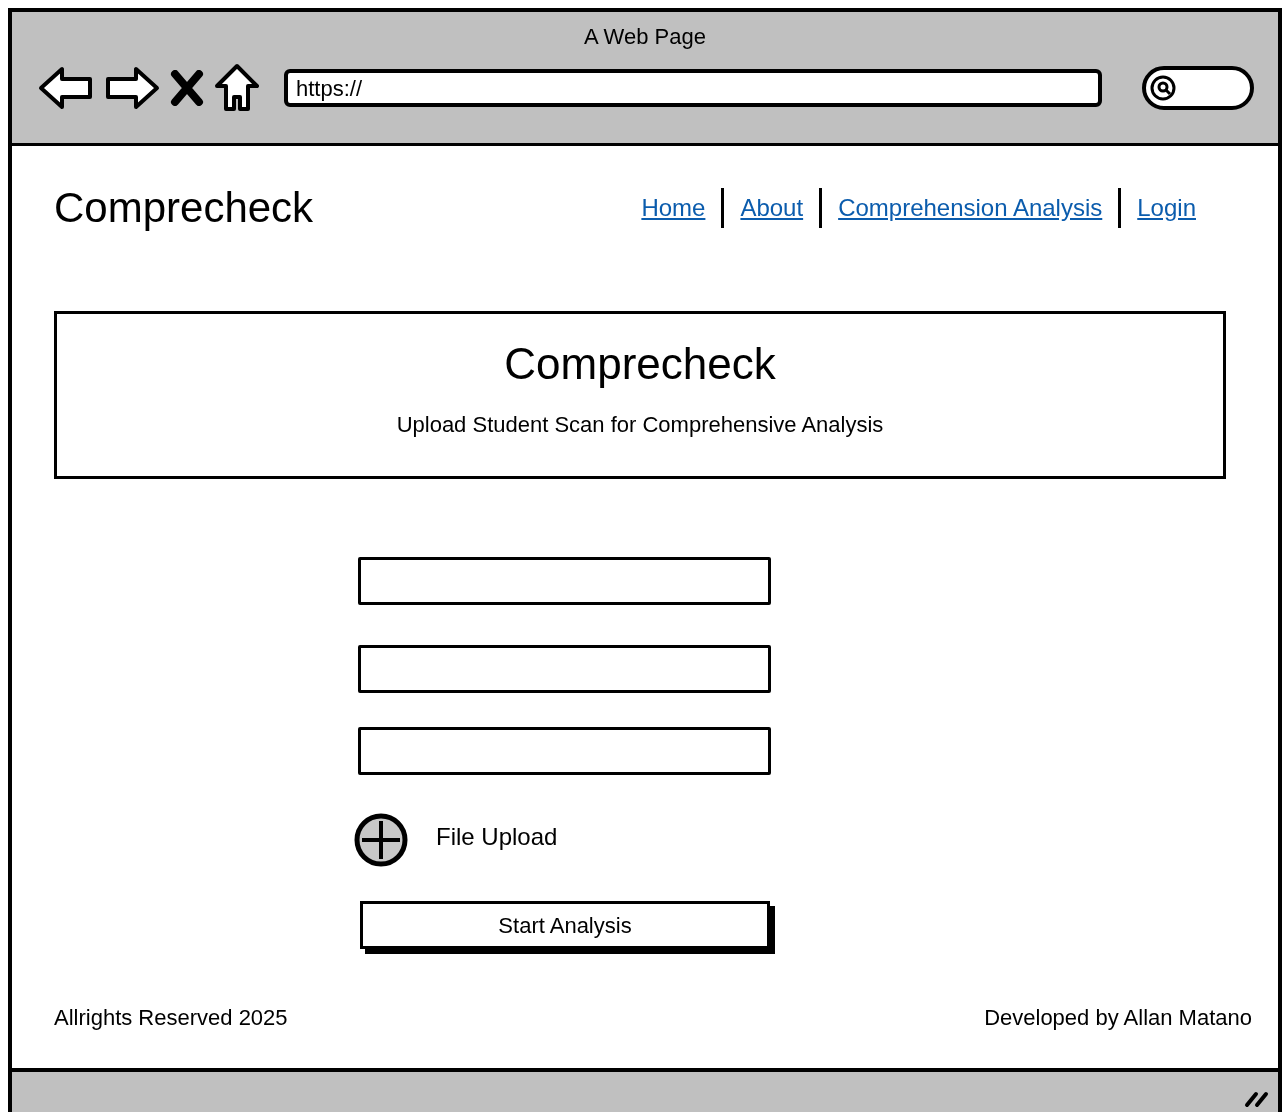  What do you see at coordinates (640, 425) in the screenshot?
I see `hero-subtitle: Upload Student Scan for Comprehensive Analysis` at bounding box center [640, 425].